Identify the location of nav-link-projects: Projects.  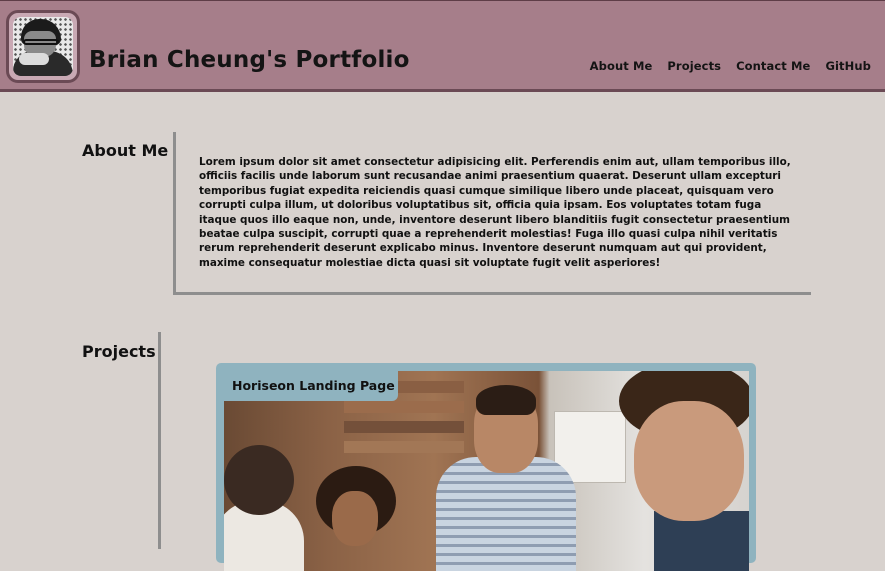
(694, 66).